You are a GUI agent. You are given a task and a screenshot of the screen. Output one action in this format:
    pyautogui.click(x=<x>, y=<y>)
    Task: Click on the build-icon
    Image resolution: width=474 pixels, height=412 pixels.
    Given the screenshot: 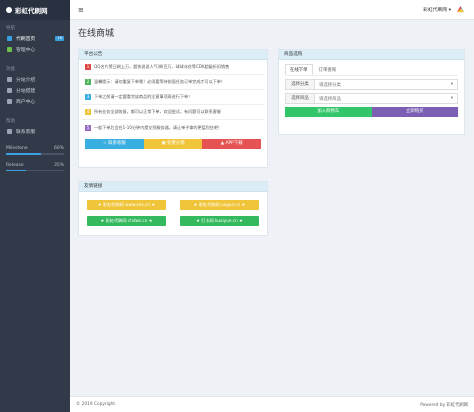 What is the action you would take?
    pyautogui.click(x=9, y=90)
    